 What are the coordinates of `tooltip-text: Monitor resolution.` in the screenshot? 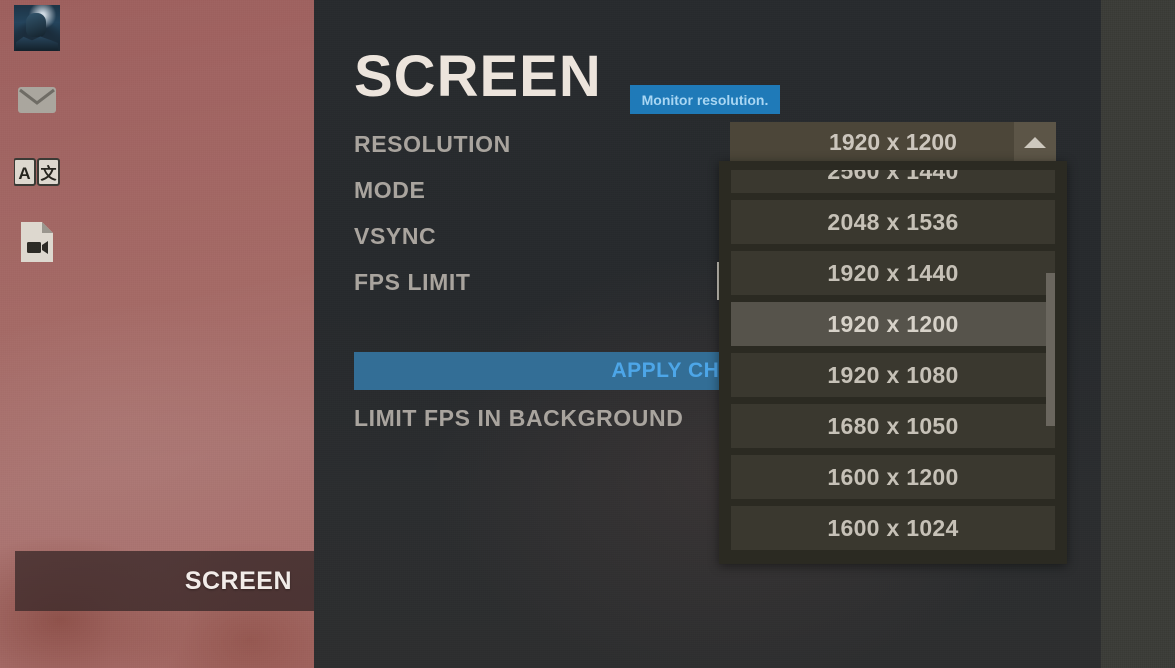 It's located at (705, 99).